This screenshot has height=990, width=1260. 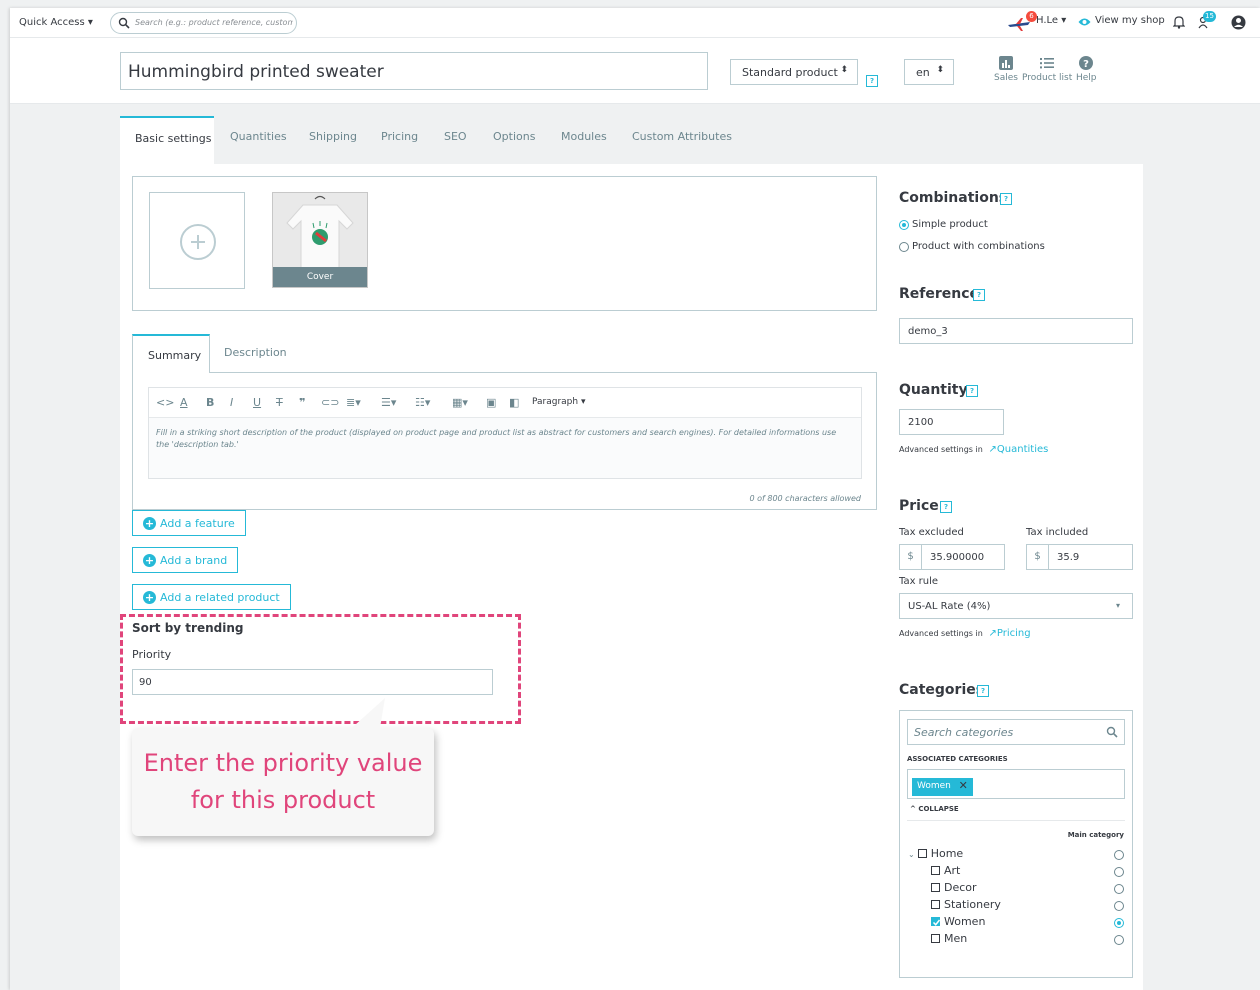 I want to click on language-select: en ⬍, so click(x=929, y=72).